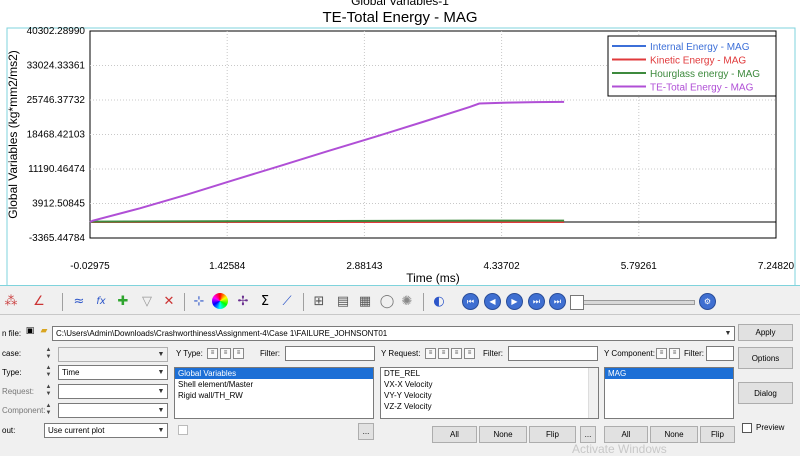 This screenshot has height=456, width=800. What do you see at coordinates (577, 302) in the screenshot?
I see `frame-slider-thumb` at bounding box center [577, 302].